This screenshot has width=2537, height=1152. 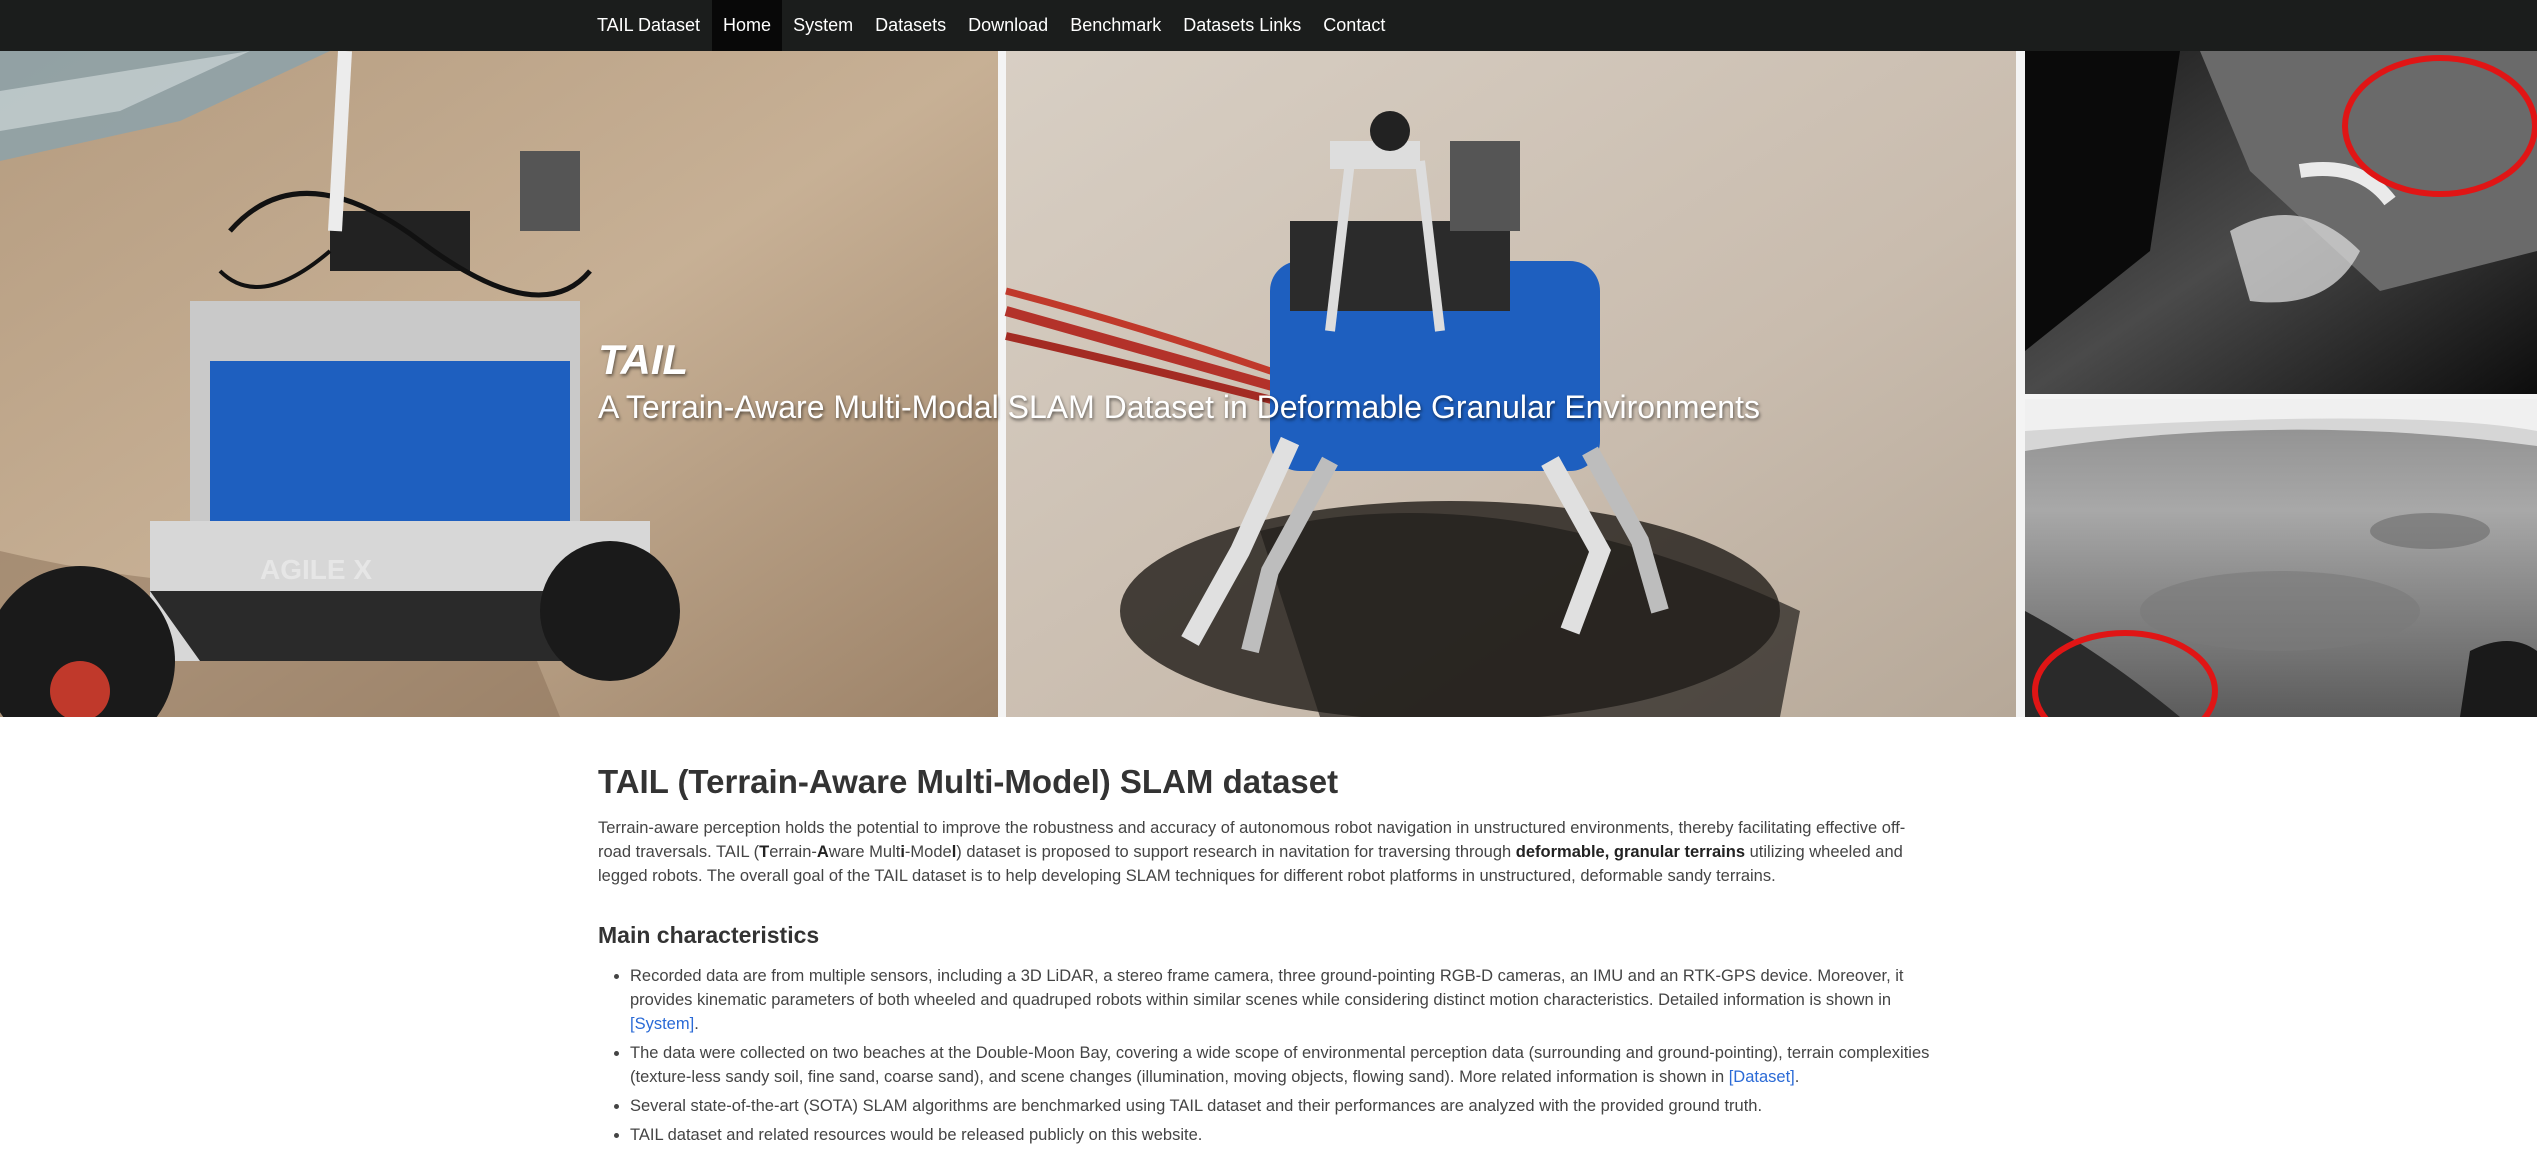 What do you see at coordinates (662, 1024) in the screenshot?
I see `system-link: [System]` at bounding box center [662, 1024].